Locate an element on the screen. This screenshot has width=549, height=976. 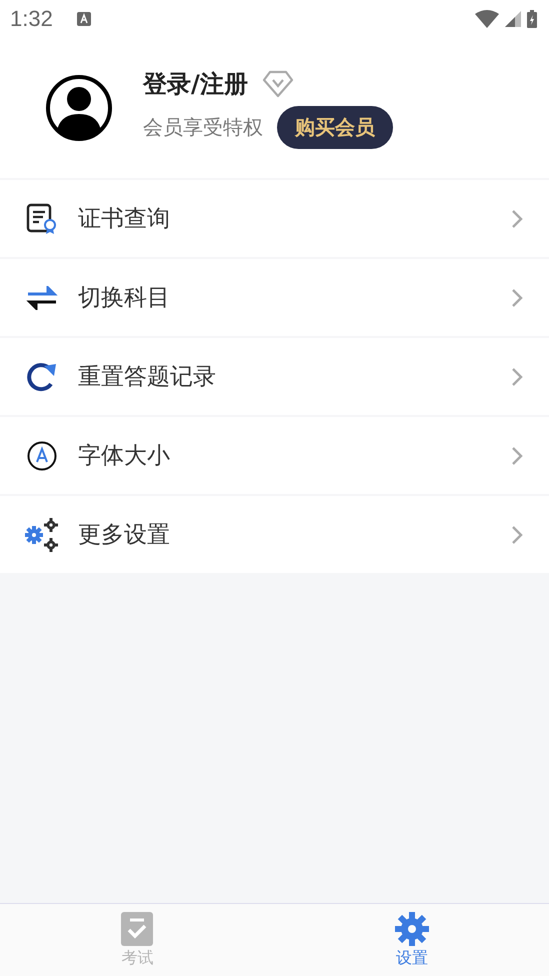
menu-label: 更多设置 is located at coordinates (124, 535).